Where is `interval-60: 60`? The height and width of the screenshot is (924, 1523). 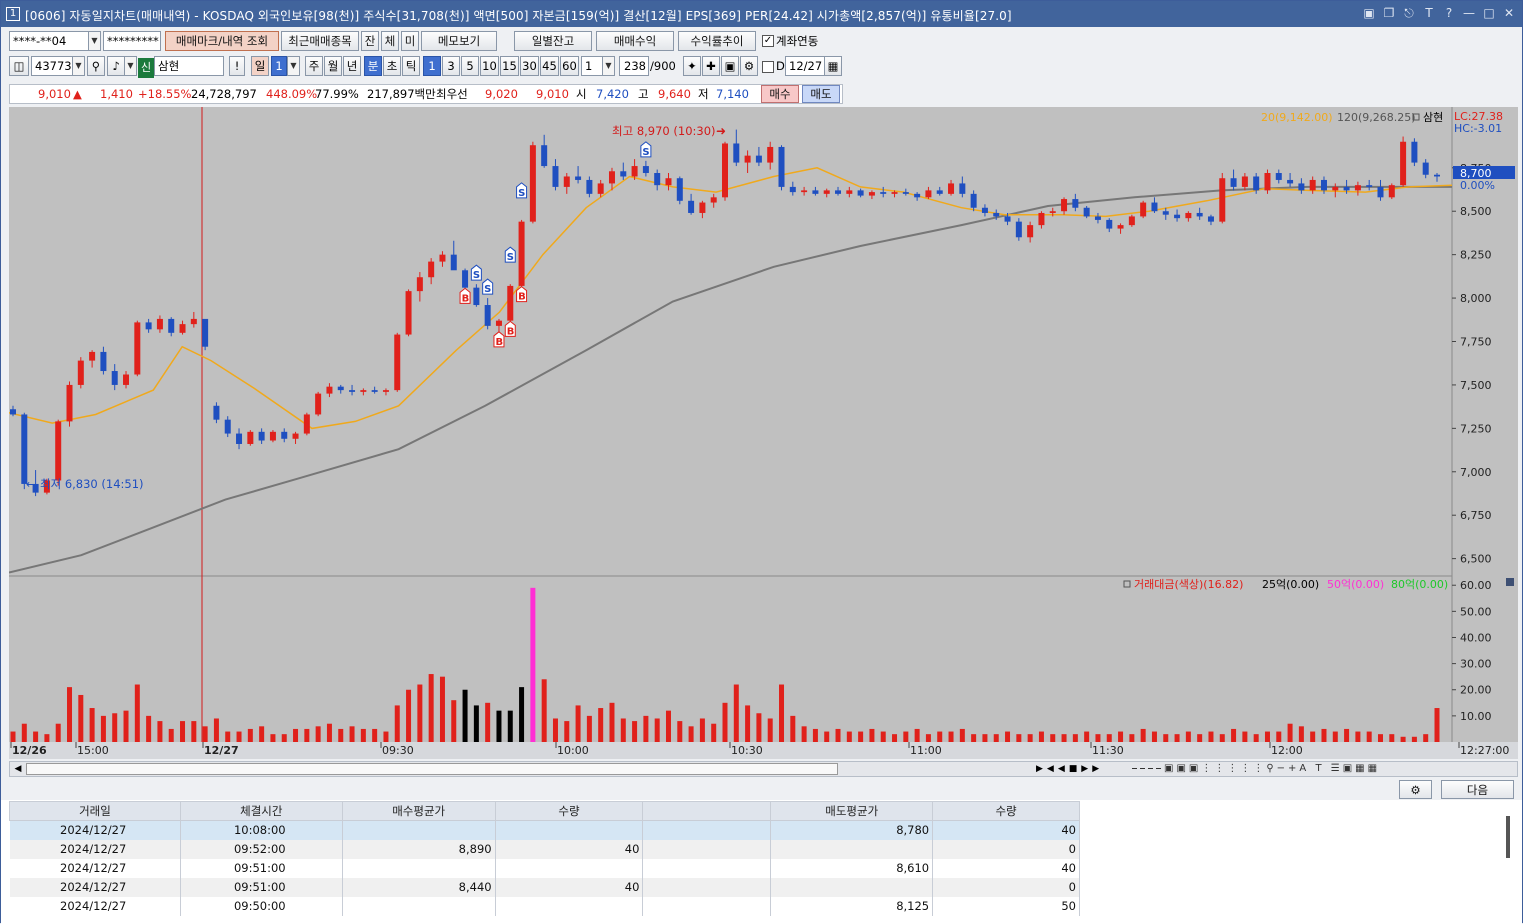
interval-60: 60 is located at coordinates (569, 66).